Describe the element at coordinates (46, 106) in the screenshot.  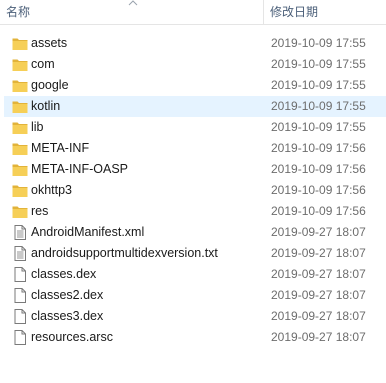
I see `file-name: kotlin` at that location.